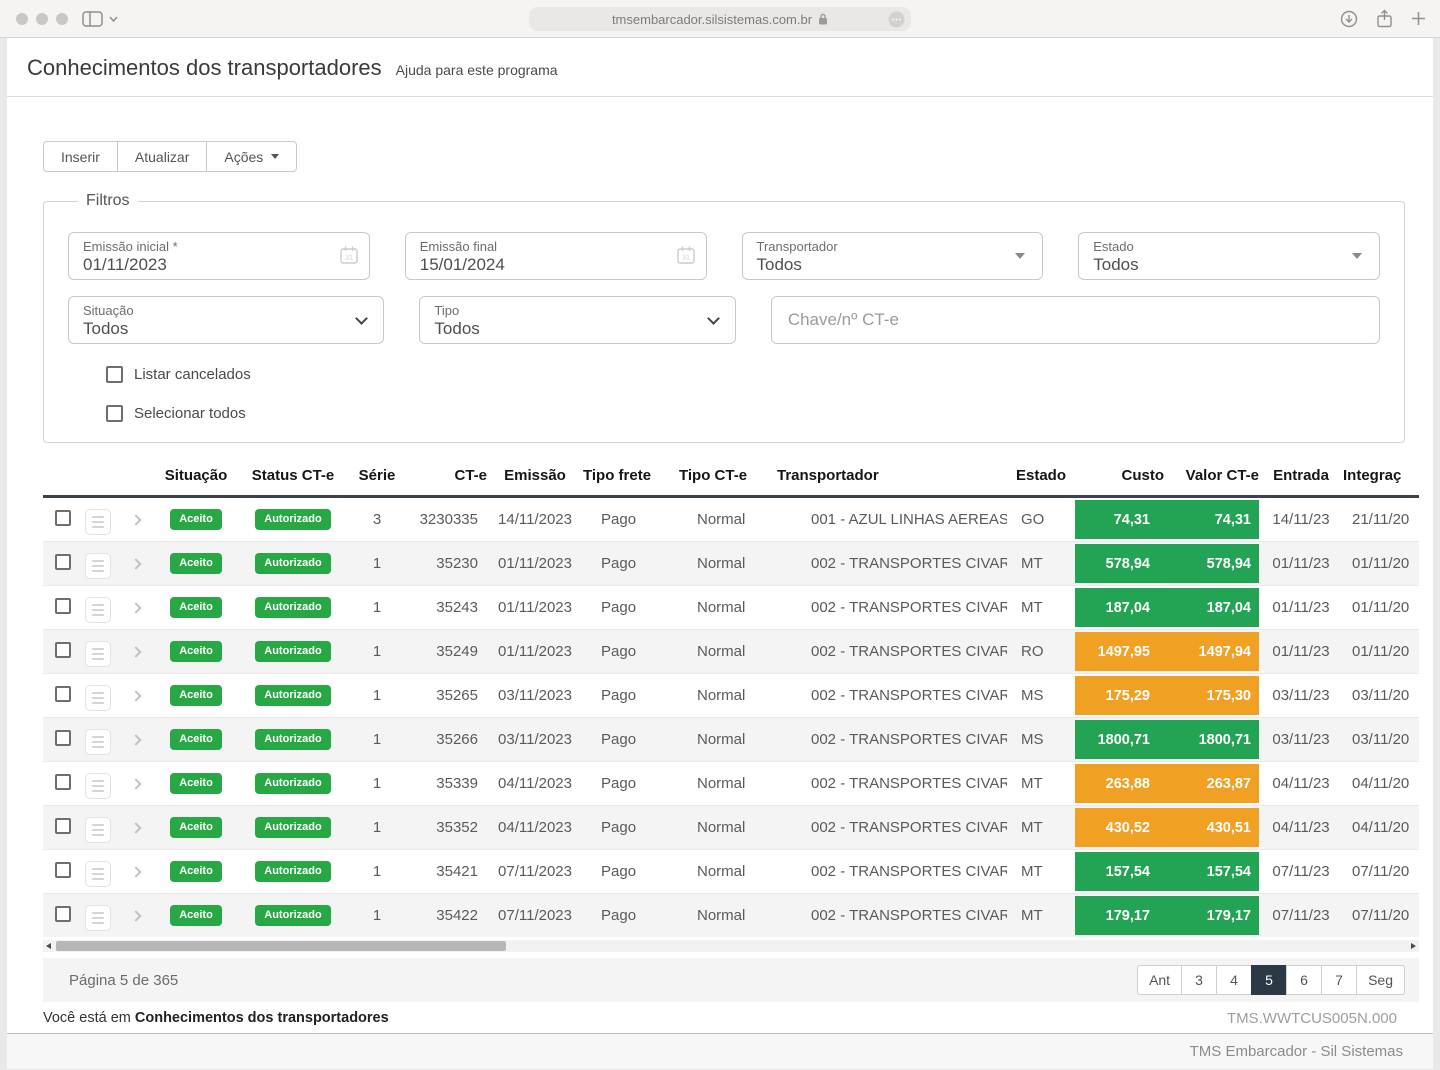 The image size is (1440, 1070). What do you see at coordinates (896, 19) in the screenshot?
I see `page-settings-icon` at bounding box center [896, 19].